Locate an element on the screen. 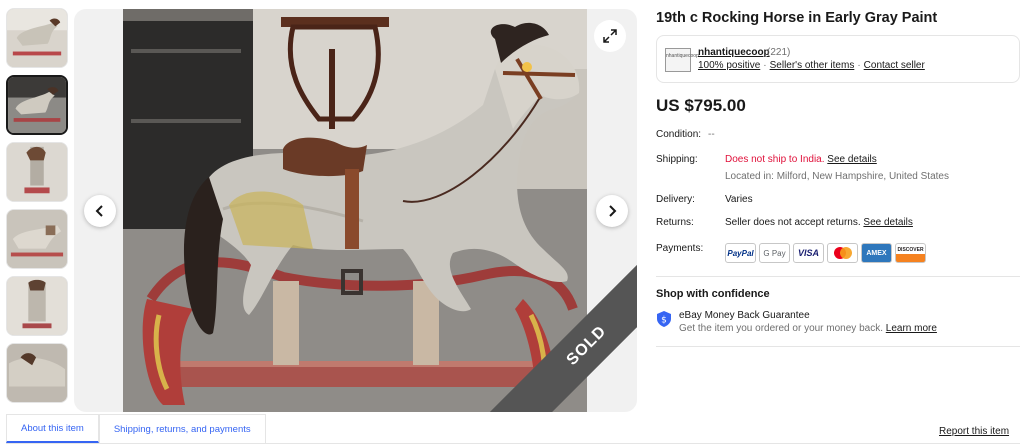 The height and width of the screenshot is (445, 1024). mastercard-icon is located at coordinates (842, 253).